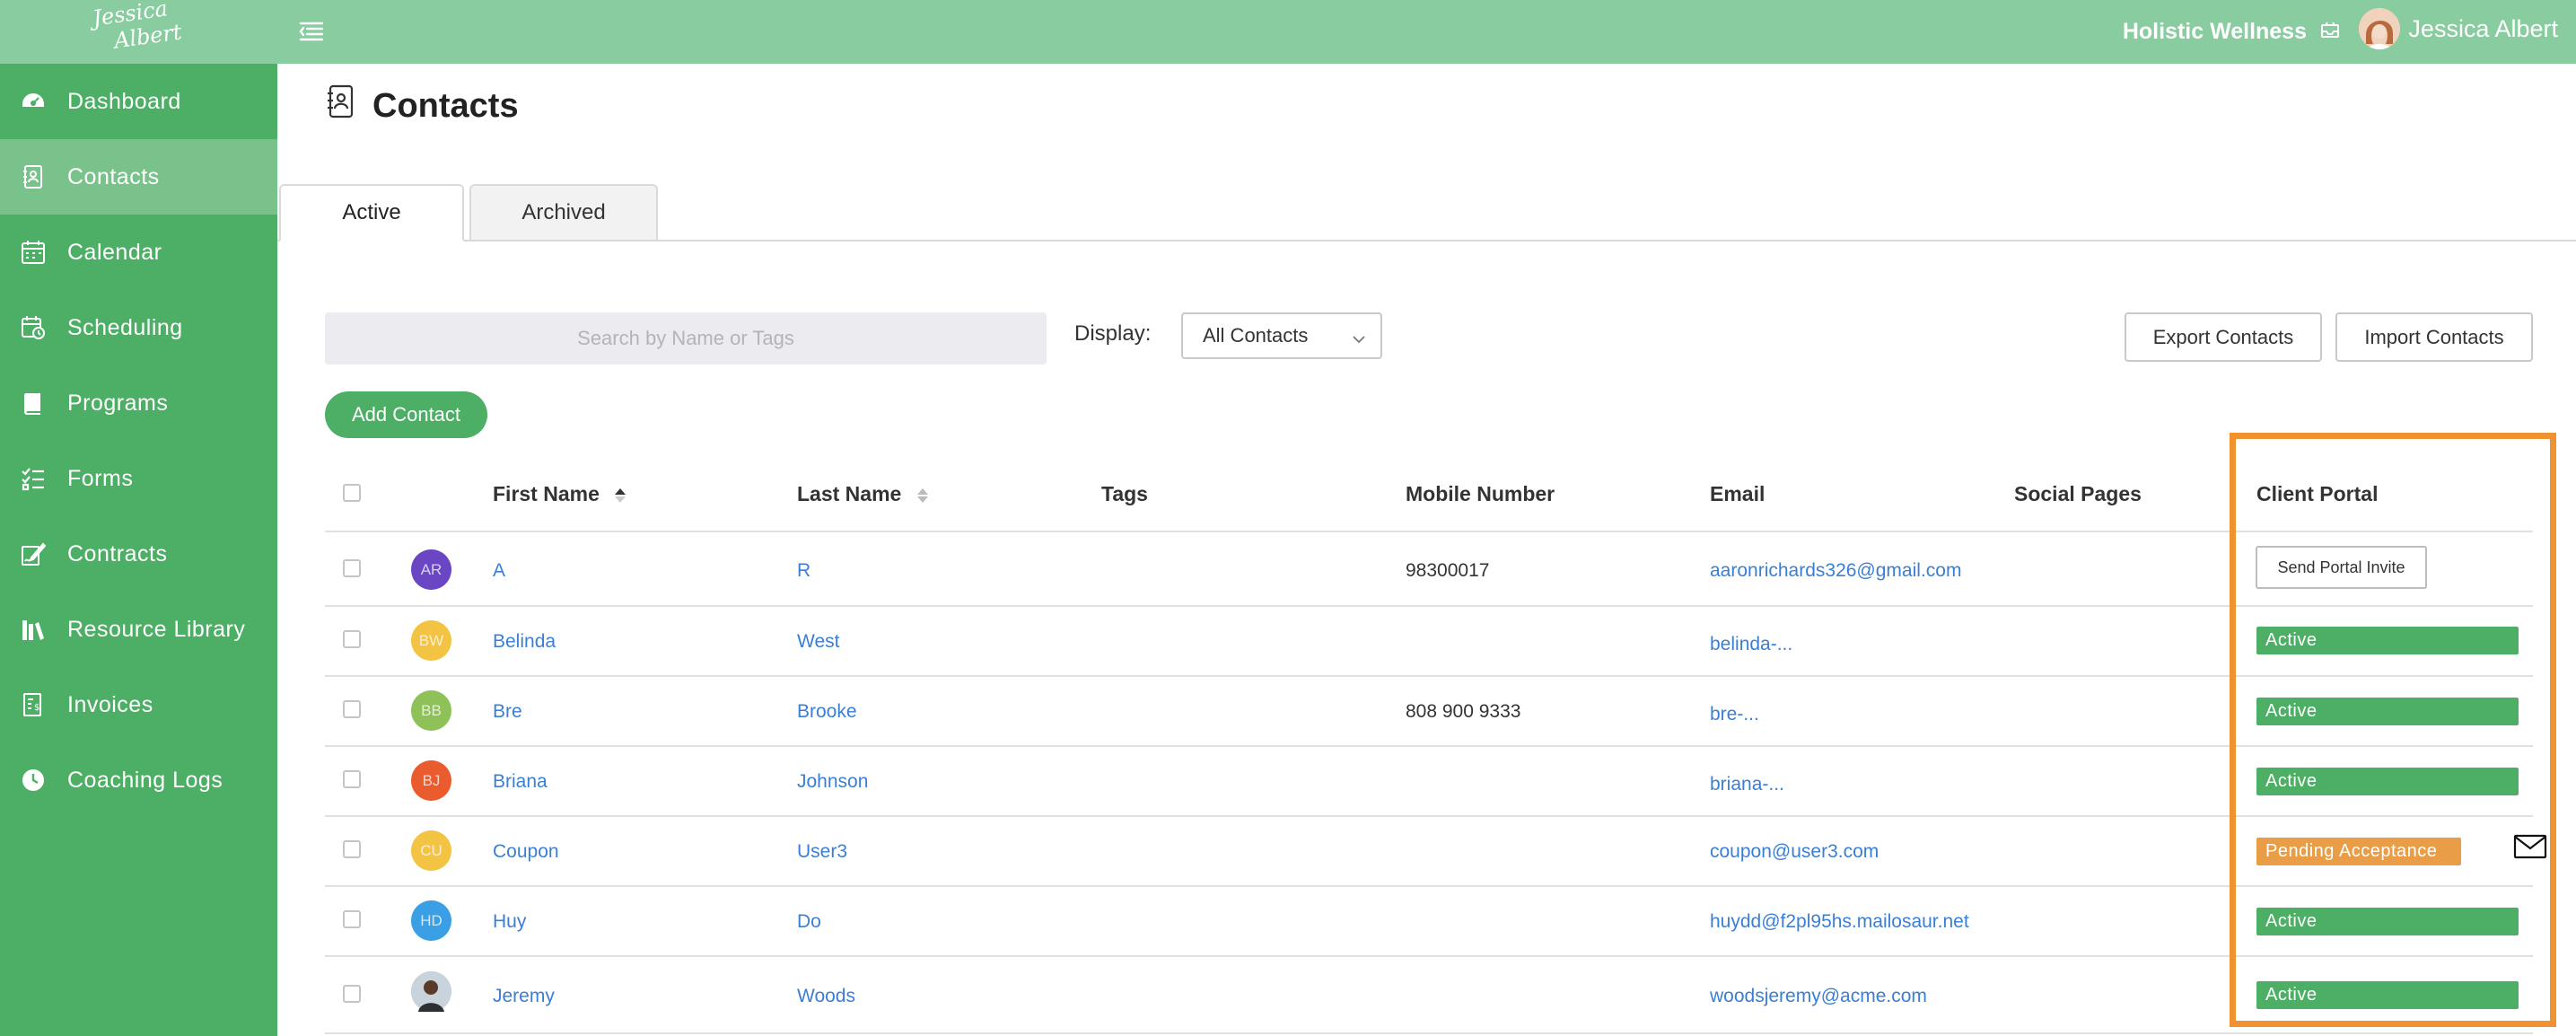 Image resolution: width=2576 pixels, height=1036 pixels. What do you see at coordinates (1818, 997) in the screenshot?
I see `email-link: woodsjeremy@acme.com` at bounding box center [1818, 997].